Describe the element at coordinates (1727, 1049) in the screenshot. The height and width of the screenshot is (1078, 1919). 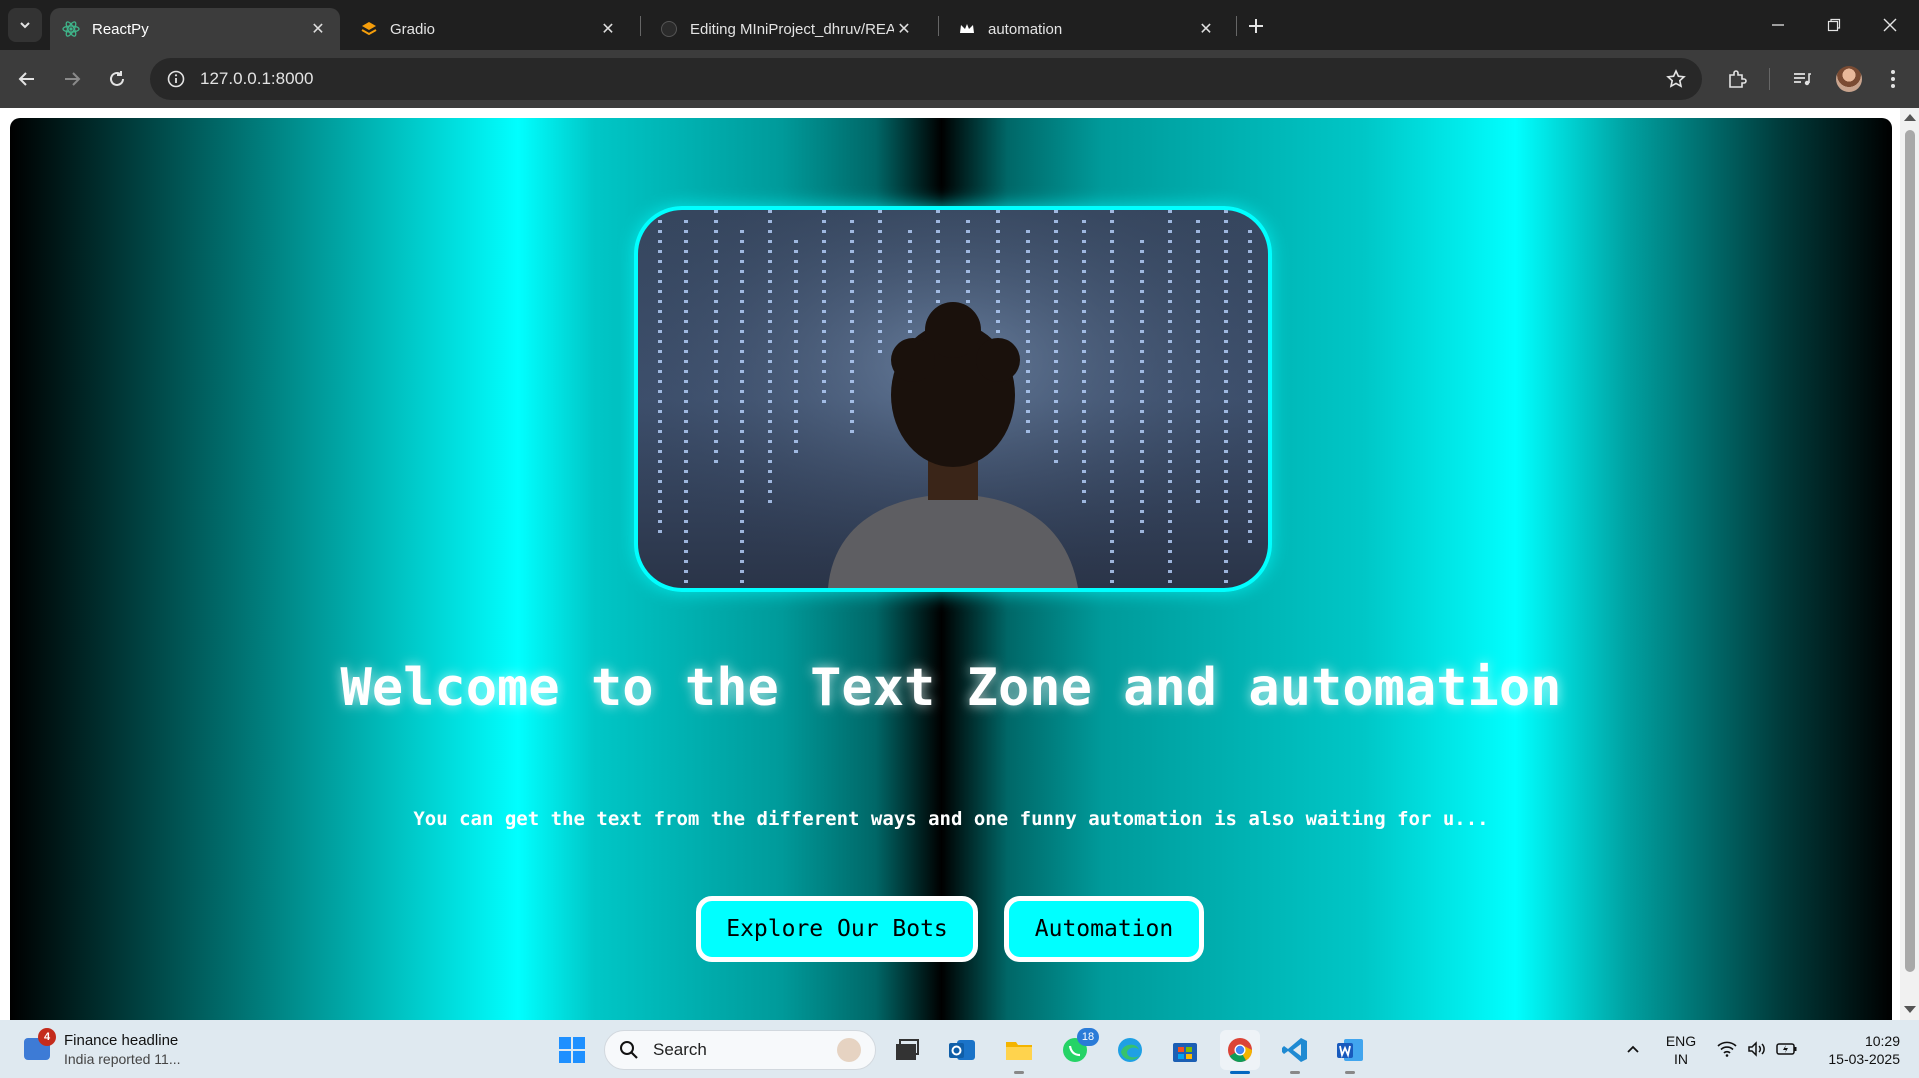
I see `wifi-icon` at that location.